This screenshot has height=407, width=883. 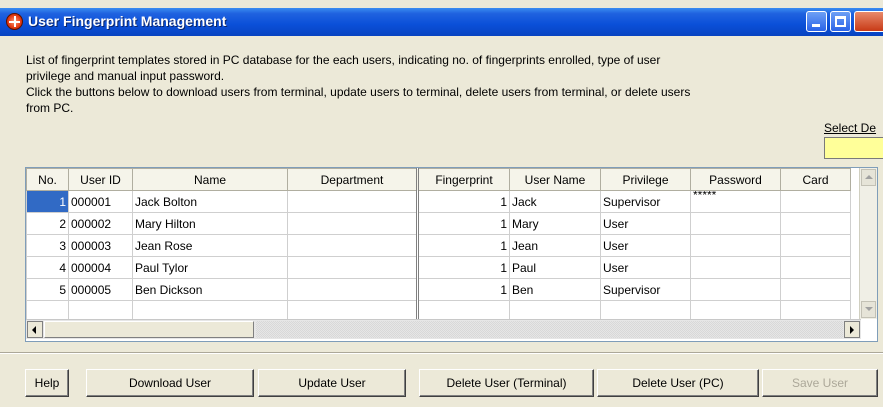 What do you see at coordinates (555, 223) in the screenshot?
I see `cell-user-name: Mary` at bounding box center [555, 223].